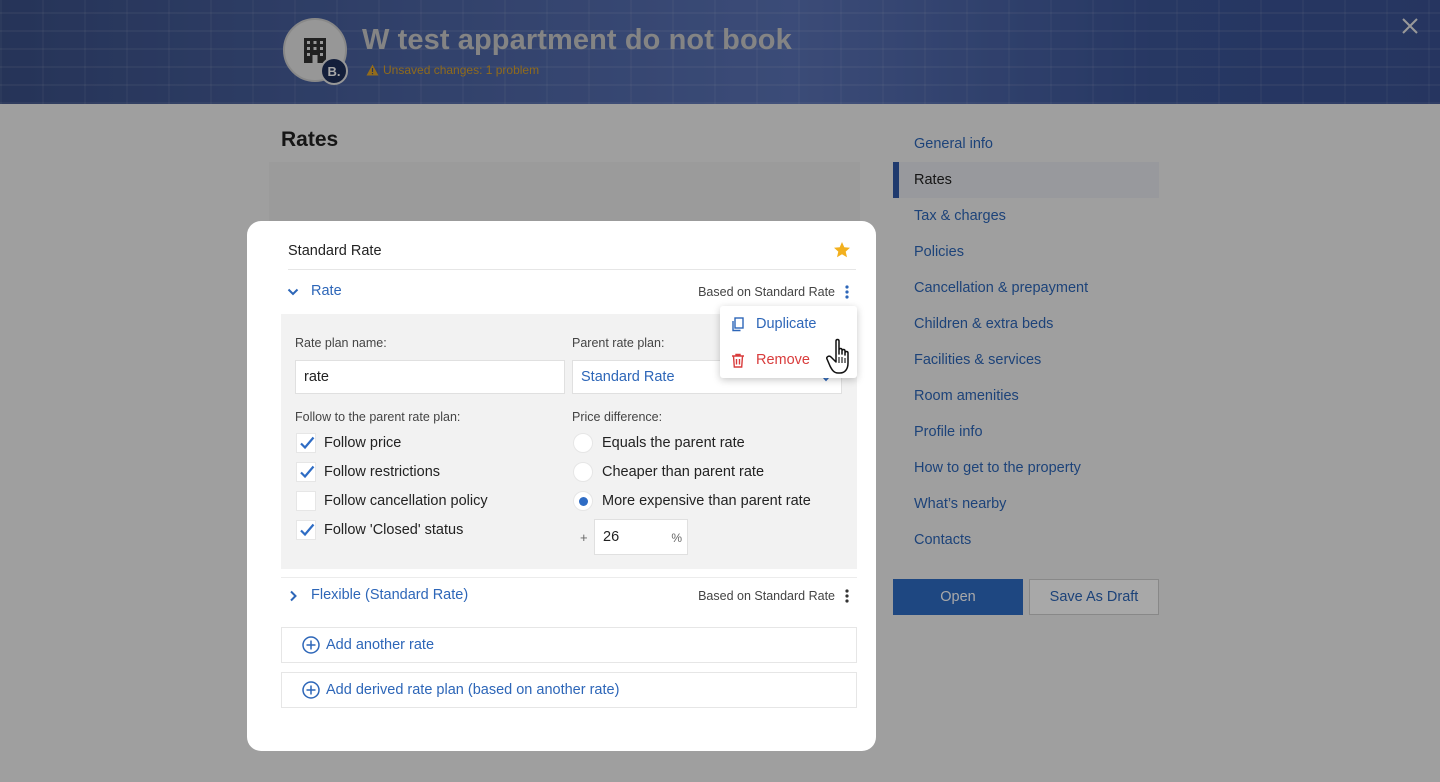  I want to click on rate-context-menu: Duplicate Remove, so click(788, 342).